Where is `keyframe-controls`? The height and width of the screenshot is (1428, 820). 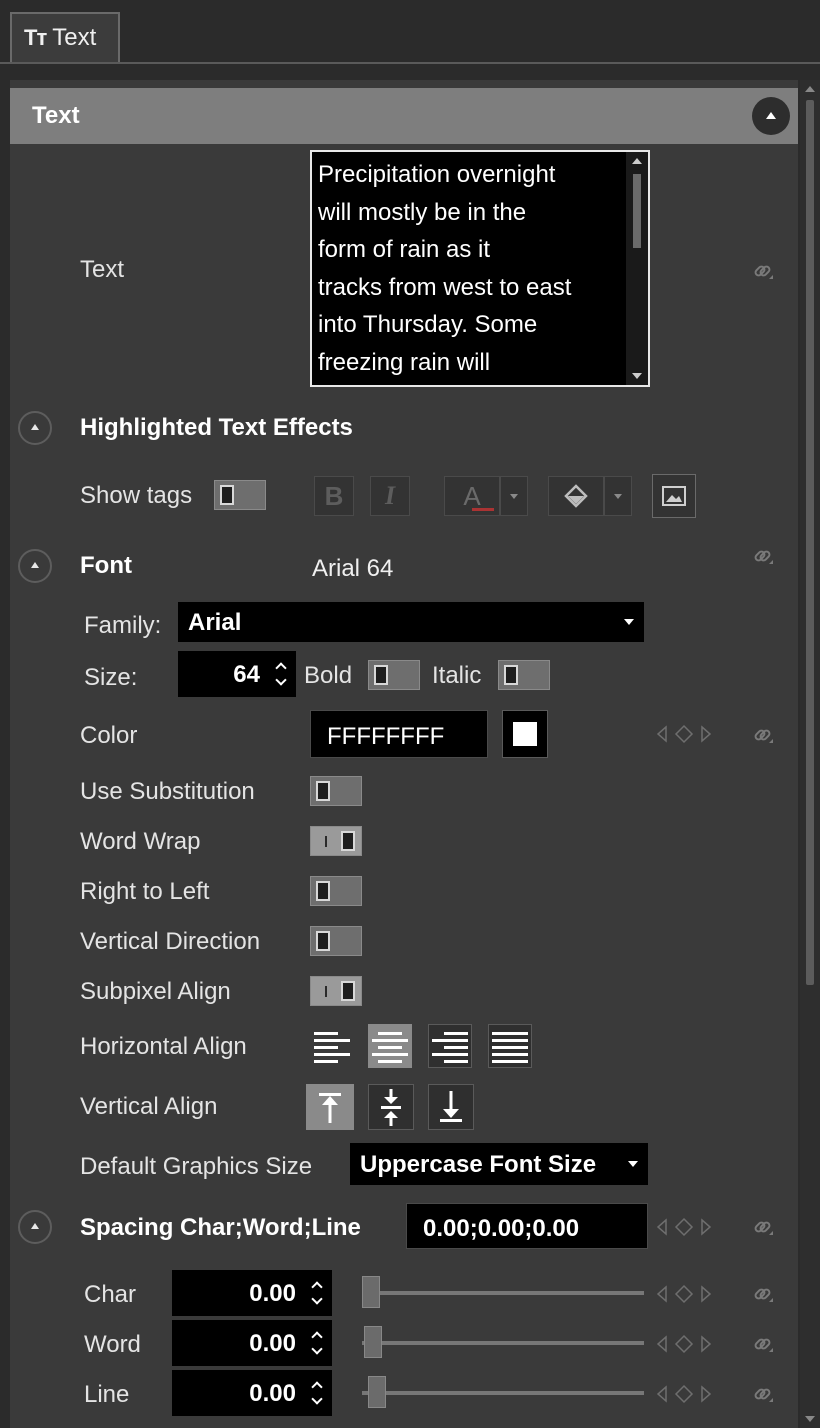
keyframe-controls is located at coordinates (684, 734).